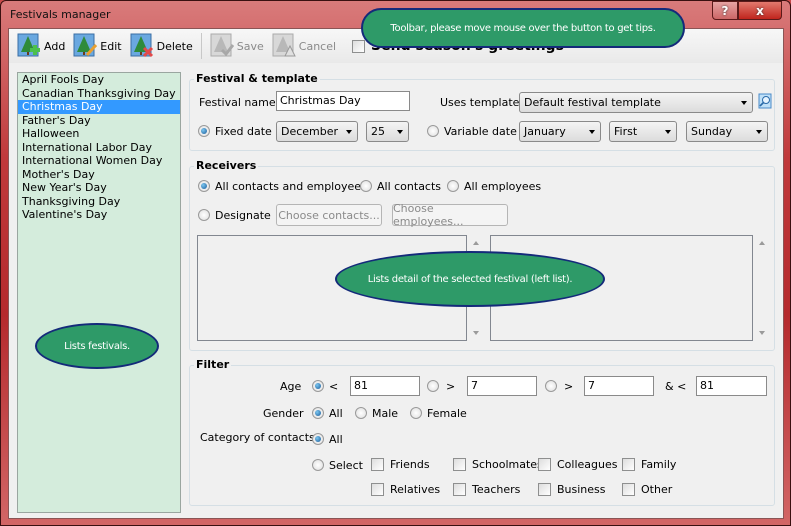 The image size is (791, 526). Describe the element at coordinates (29, 46) in the screenshot. I see `tree-add-icon` at that location.